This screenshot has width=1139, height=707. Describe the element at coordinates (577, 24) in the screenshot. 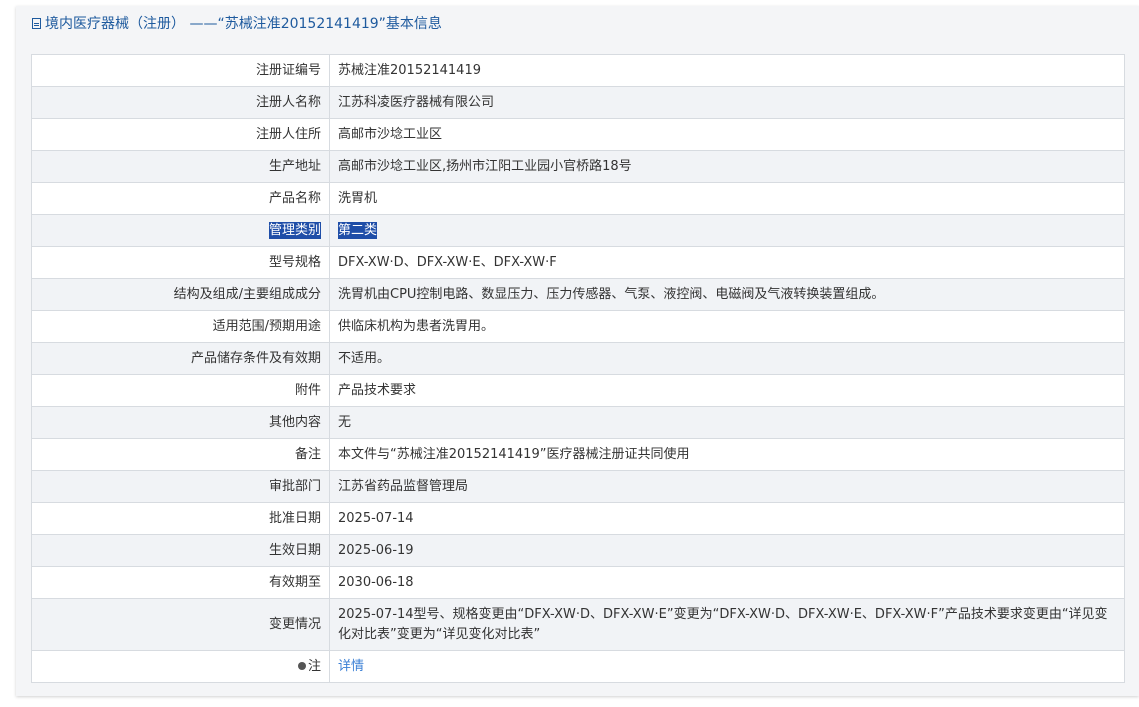

I see `card-header: 境内医疗器械（注册） ——“苏械注准20152141419”基本信息` at that location.